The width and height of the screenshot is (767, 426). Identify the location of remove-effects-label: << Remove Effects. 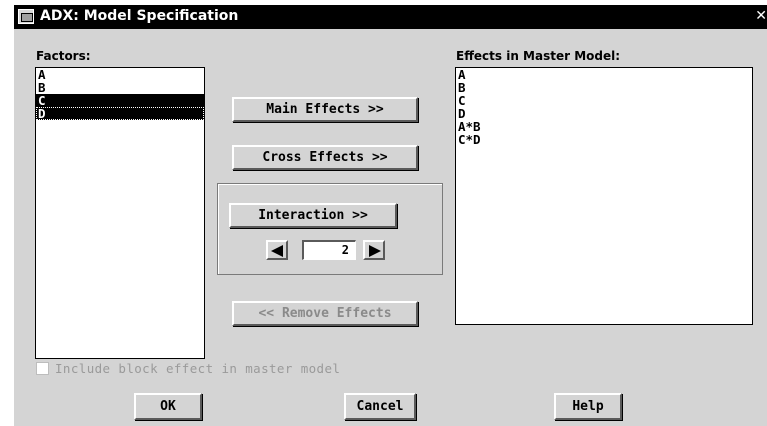
(325, 313).